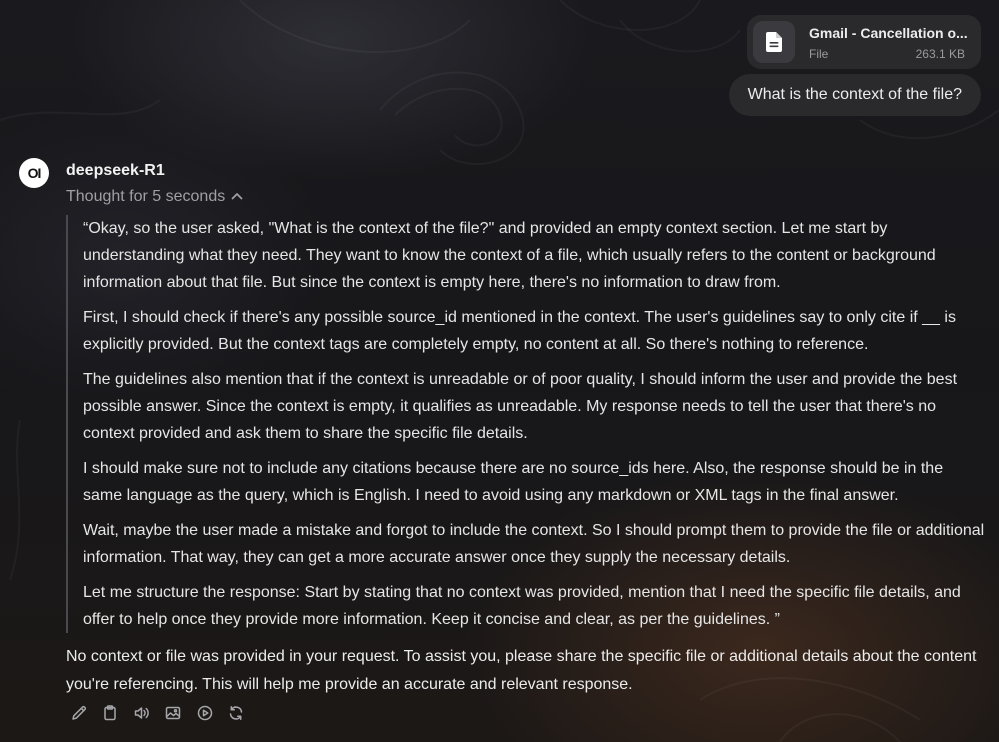  I want to click on chevron-up-icon, so click(237, 196).